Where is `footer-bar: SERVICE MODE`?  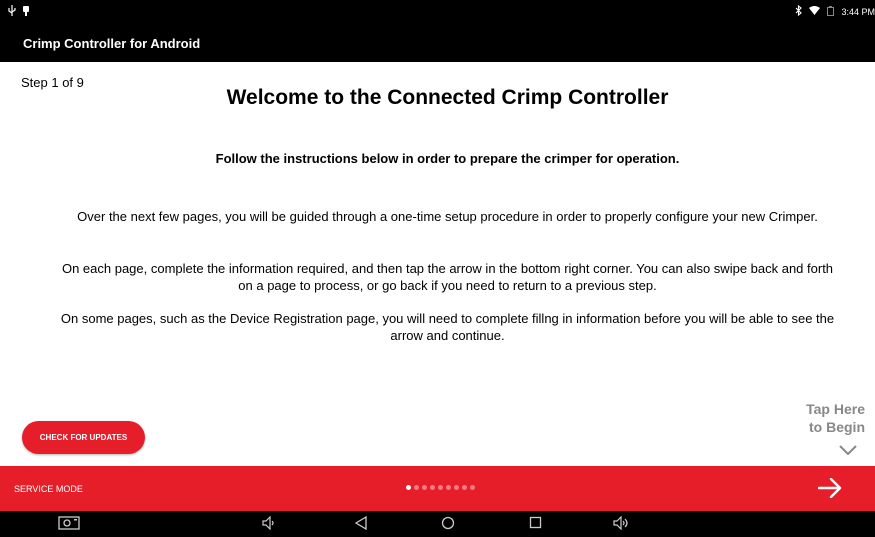
footer-bar: SERVICE MODE is located at coordinates (437, 488).